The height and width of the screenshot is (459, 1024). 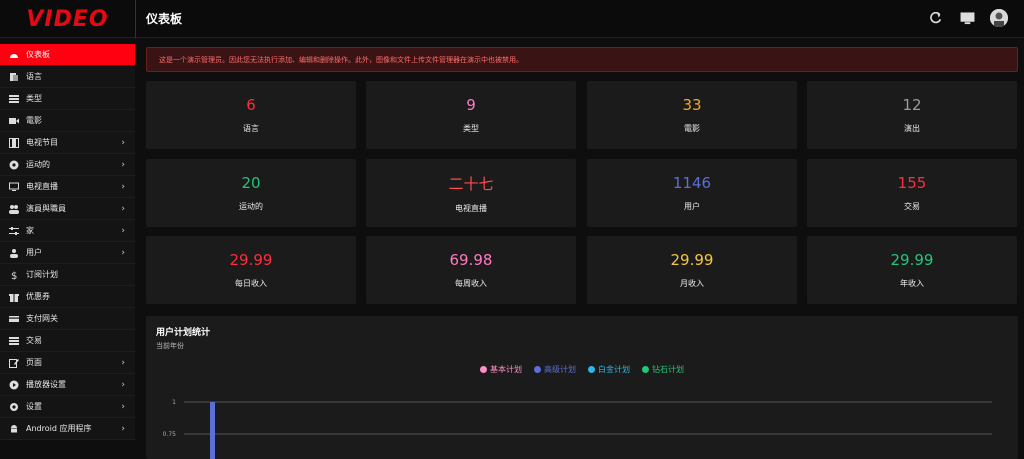 I want to click on sidebar-item-0: 仪表板, so click(x=67, y=55).